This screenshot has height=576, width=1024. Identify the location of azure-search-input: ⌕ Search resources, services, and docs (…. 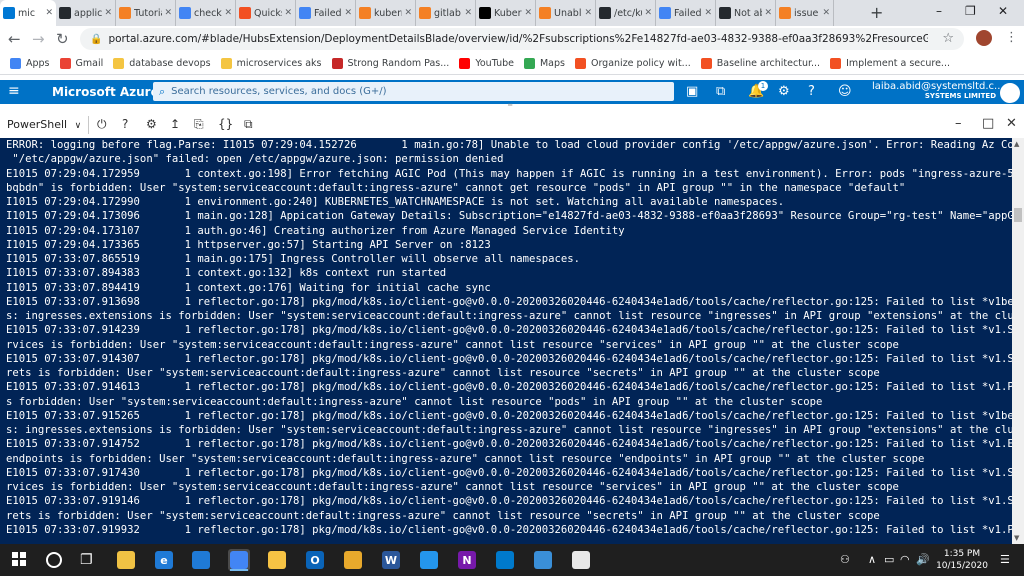
(413, 91).